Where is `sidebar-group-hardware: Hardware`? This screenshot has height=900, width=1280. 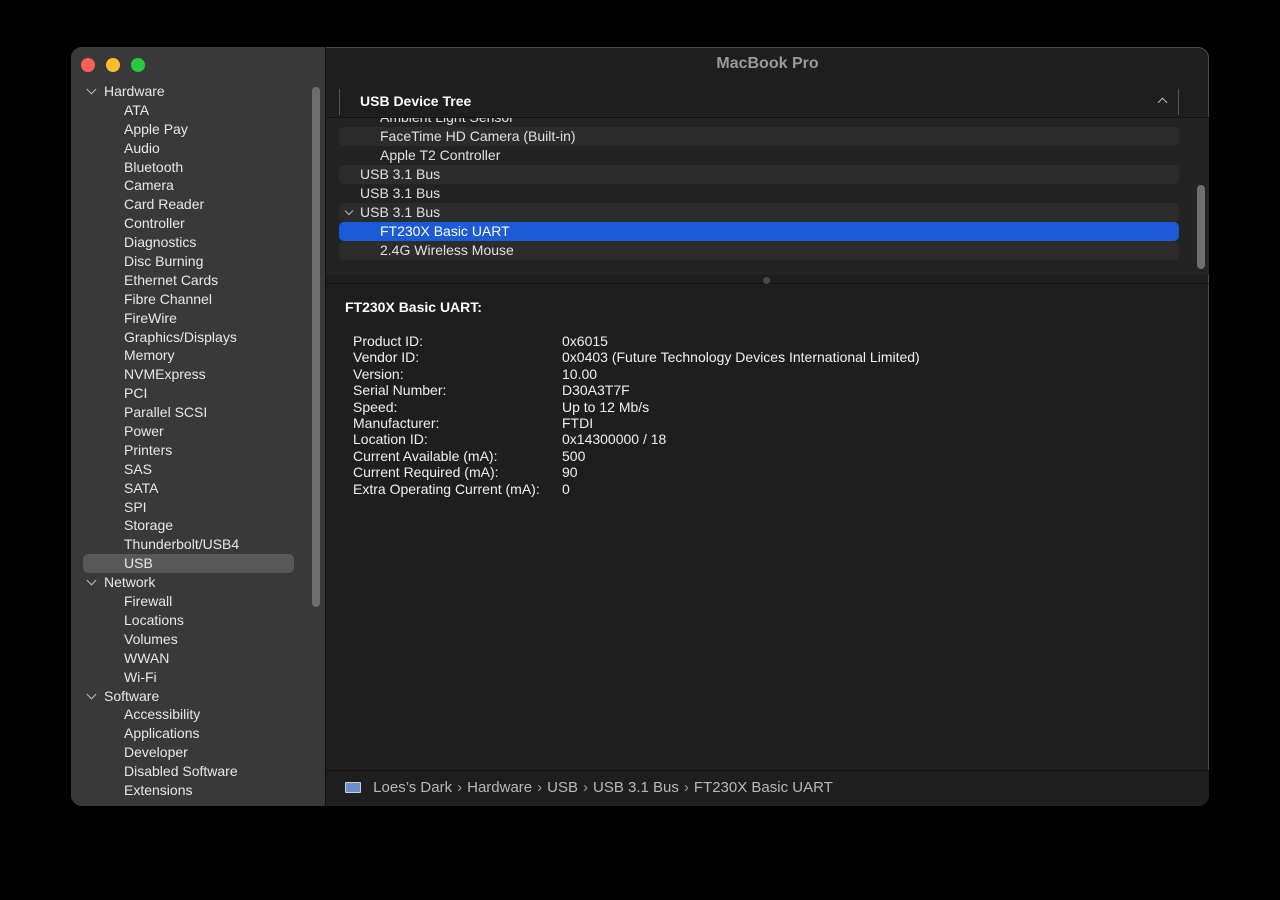
sidebar-group-hardware: Hardware is located at coordinates (188, 91).